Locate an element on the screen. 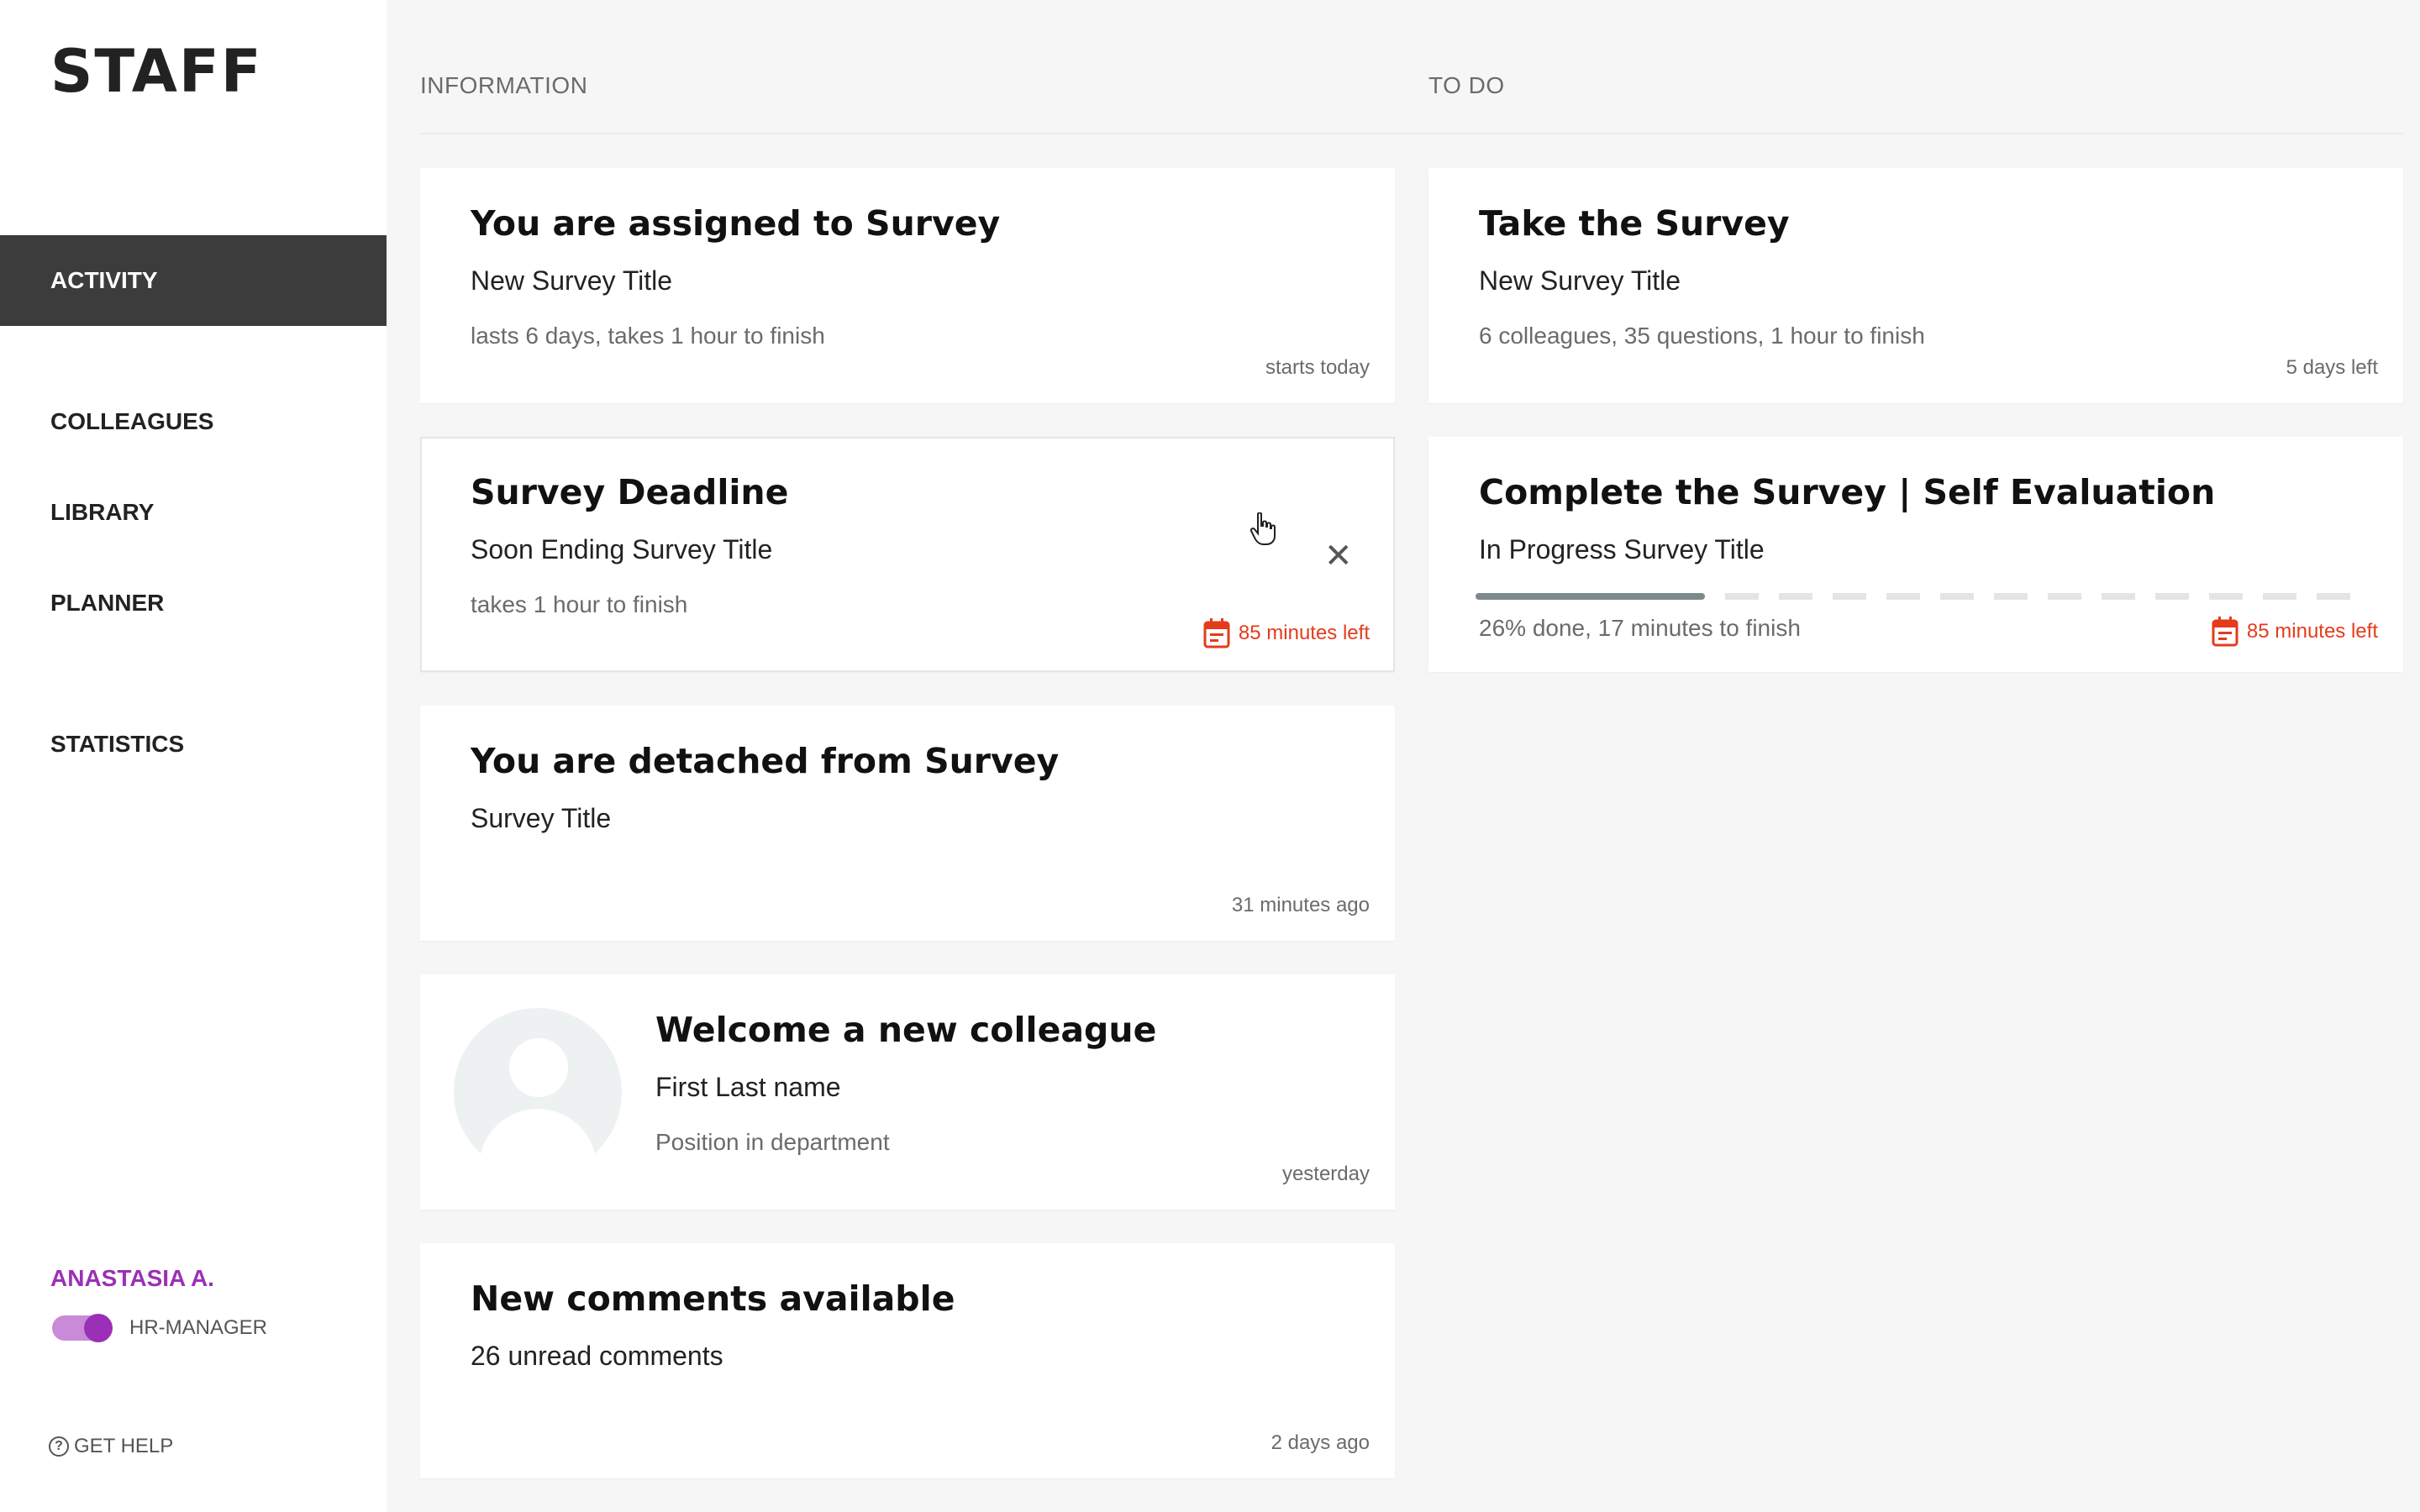 The image size is (2420, 1512). card-title: Welcome a new colleague is located at coordinates (906, 1030).